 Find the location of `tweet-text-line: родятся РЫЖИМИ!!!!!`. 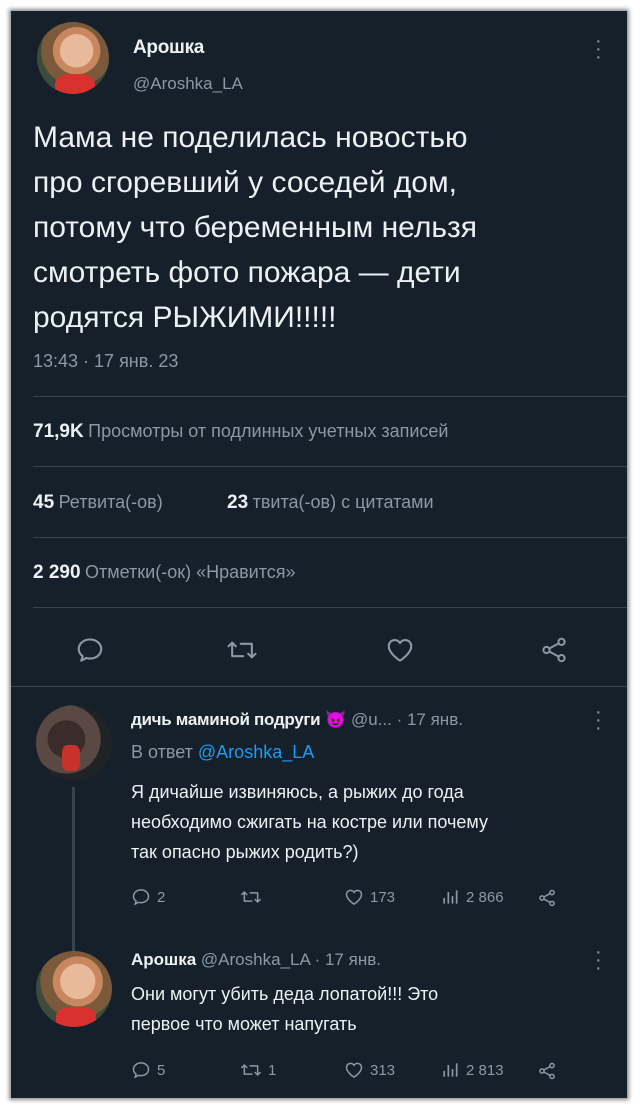

tweet-text-line: родятся РЫЖИМИ!!!!! is located at coordinates (185, 317).